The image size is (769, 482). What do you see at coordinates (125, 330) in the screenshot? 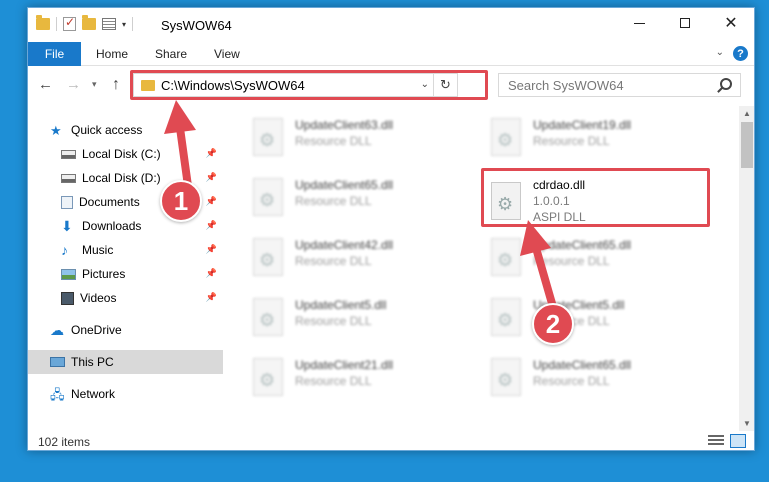
I see `sidebar-item-onedrive: ☁ OneDrive` at bounding box center [125, 330].